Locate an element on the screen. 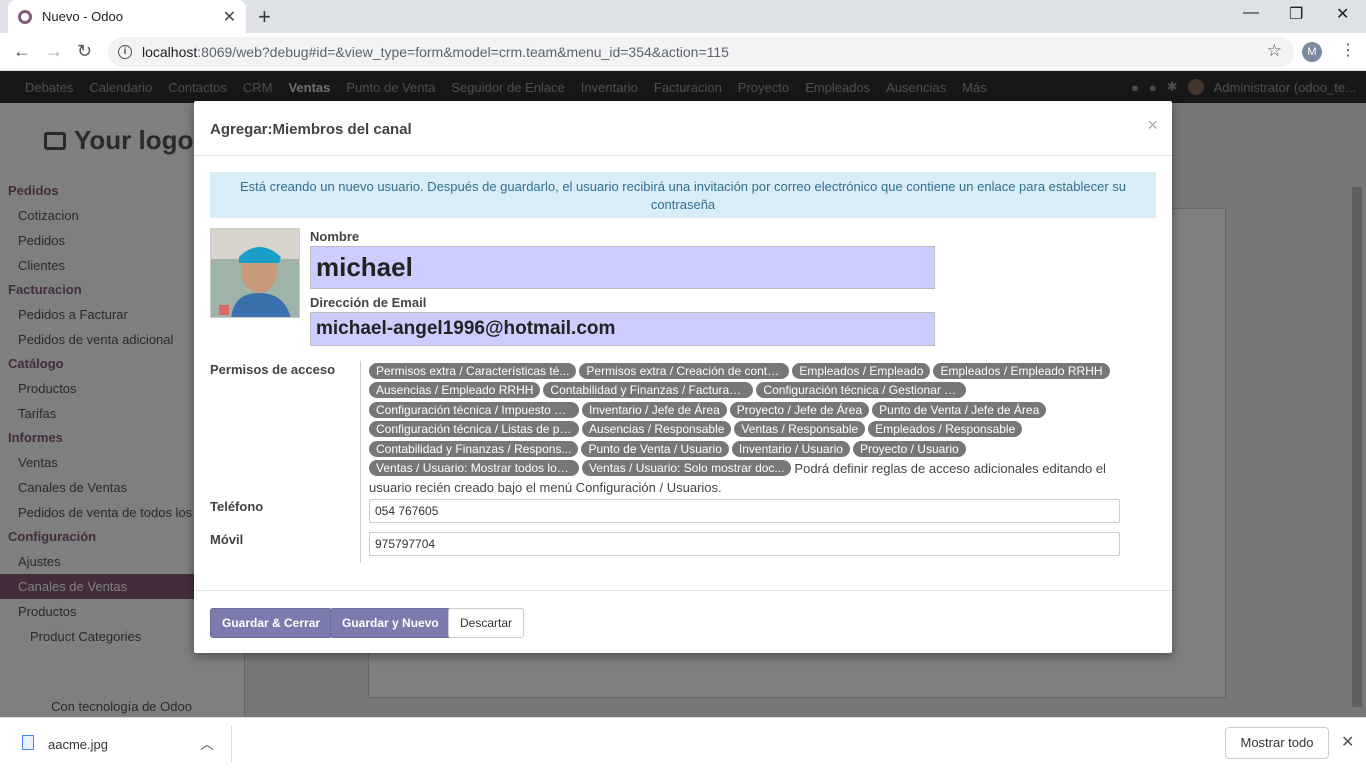 The image size is (1366, 768). save-new-button: Guardar y Nuevo is located at coordinates (390, 623).